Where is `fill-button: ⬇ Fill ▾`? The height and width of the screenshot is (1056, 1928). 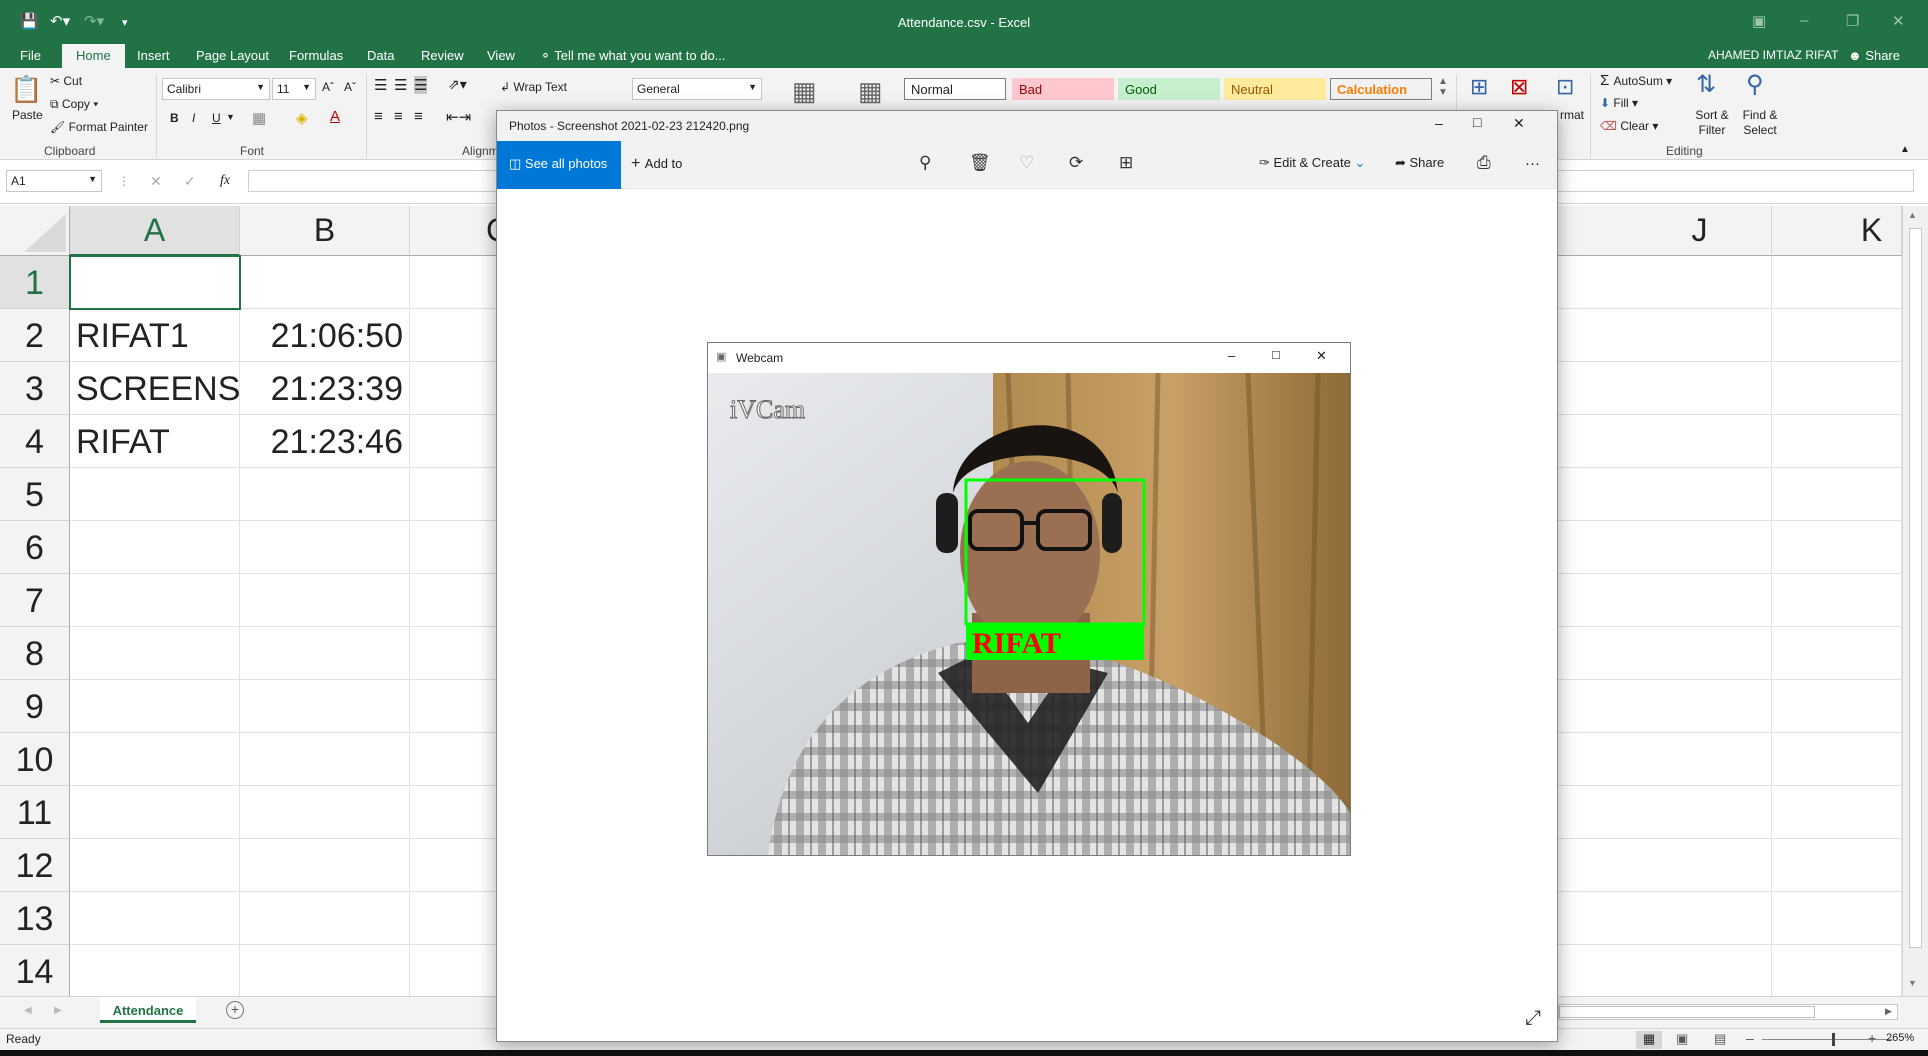
fill-button: ⬇ Fill ▾ is located at coordinates (1619, 103).